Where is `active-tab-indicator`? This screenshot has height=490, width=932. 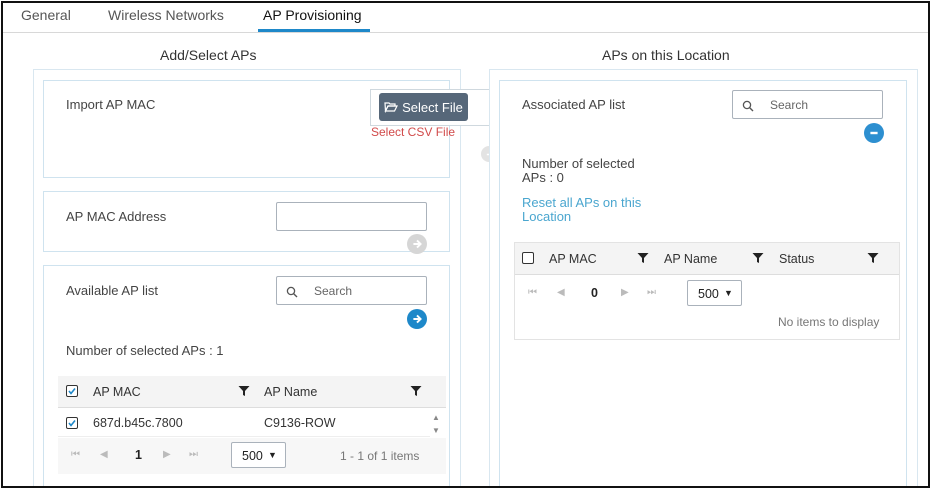 active-tab-indicator is located at coordinates (314, 30).